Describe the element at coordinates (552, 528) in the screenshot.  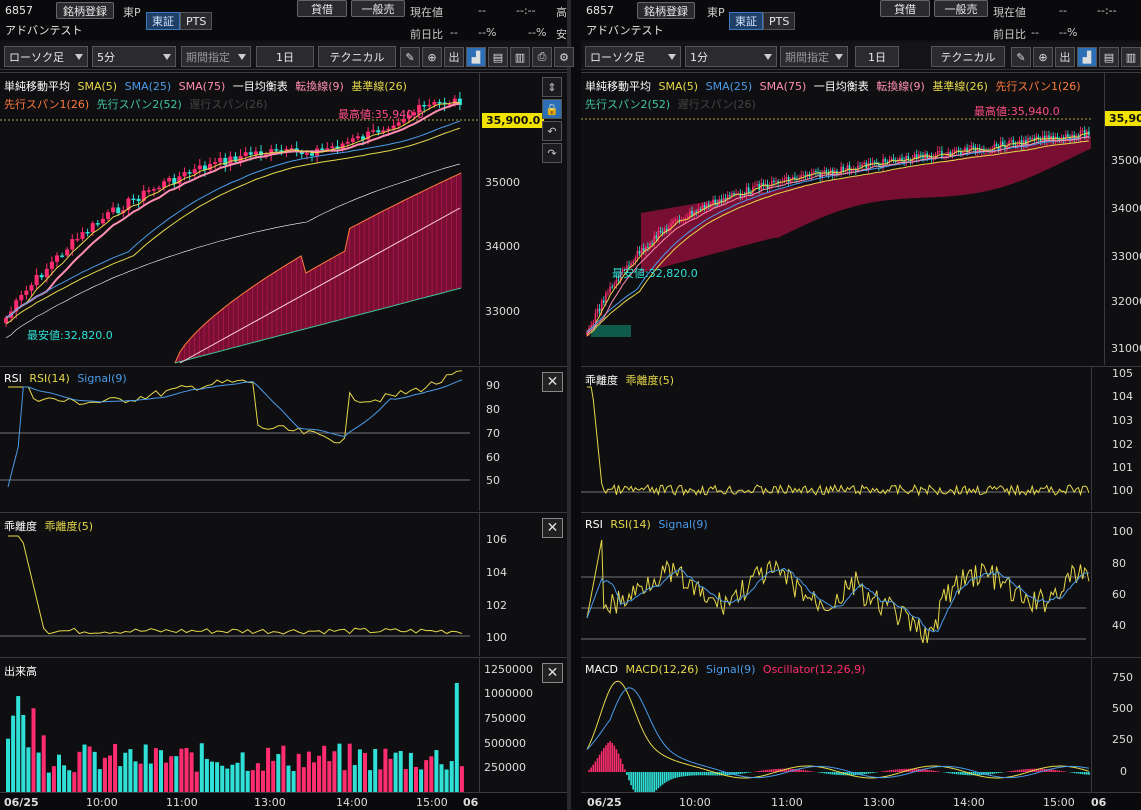
I see `close-deviation-icon: ✕` at that location.